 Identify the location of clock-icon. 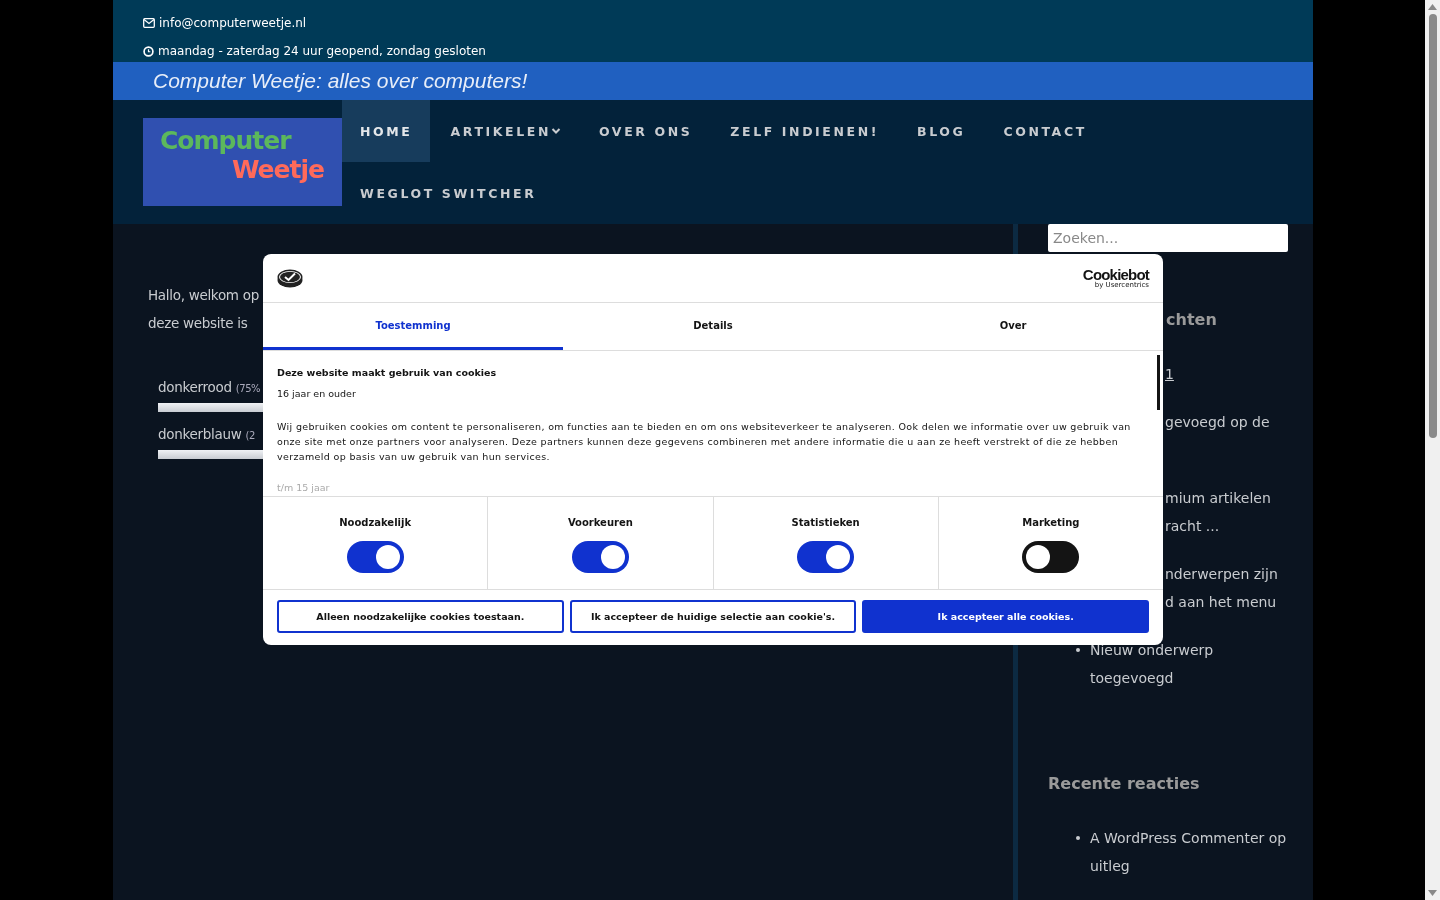
(148, 51).